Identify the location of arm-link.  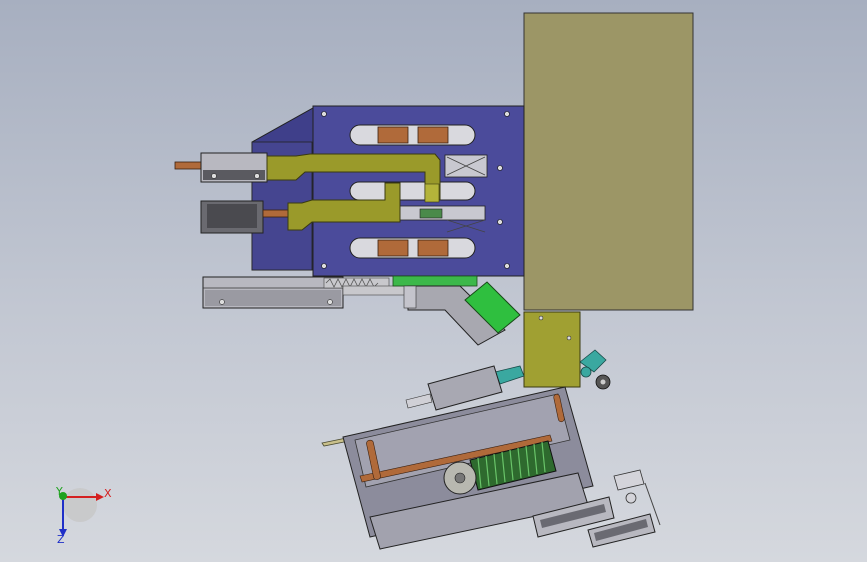
(432, 193).